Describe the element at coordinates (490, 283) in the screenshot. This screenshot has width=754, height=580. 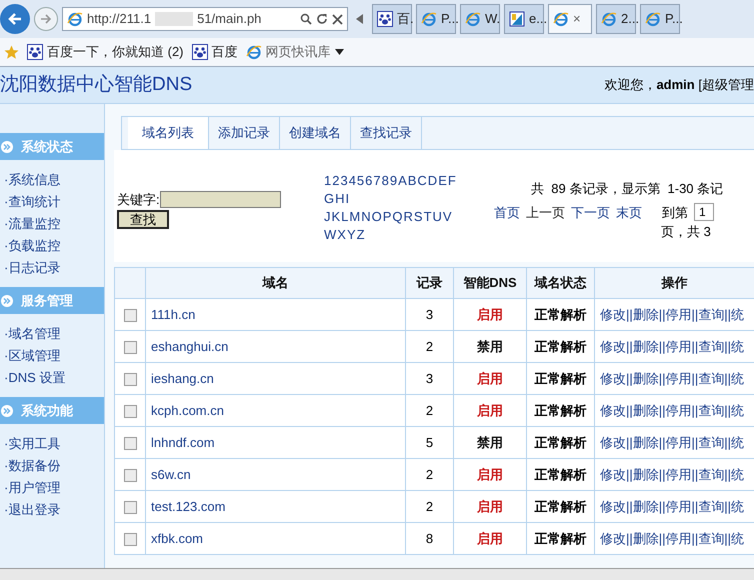
I see `column-header: 智能DNS` at that location.